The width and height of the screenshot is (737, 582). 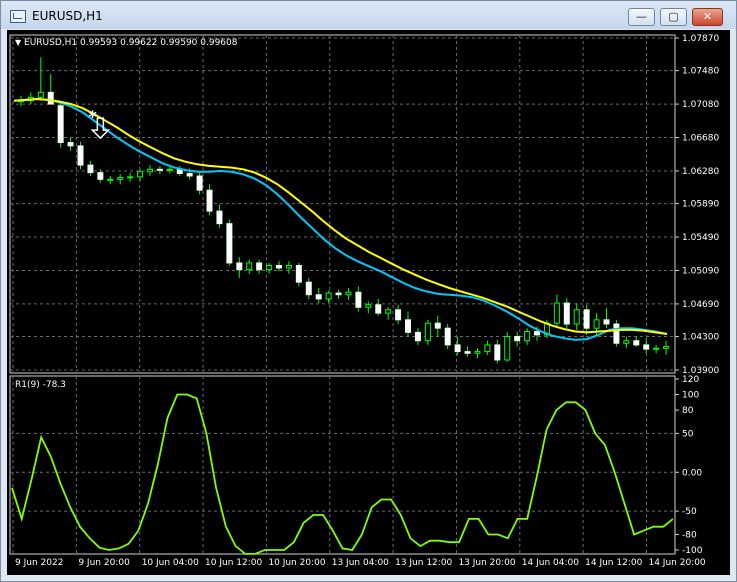 What do you see at coordinates (368, 15) in the screenshot?
I see `title-bar: EURUSD,H1 — ▢ ✕` at bounding box center [368, 15].